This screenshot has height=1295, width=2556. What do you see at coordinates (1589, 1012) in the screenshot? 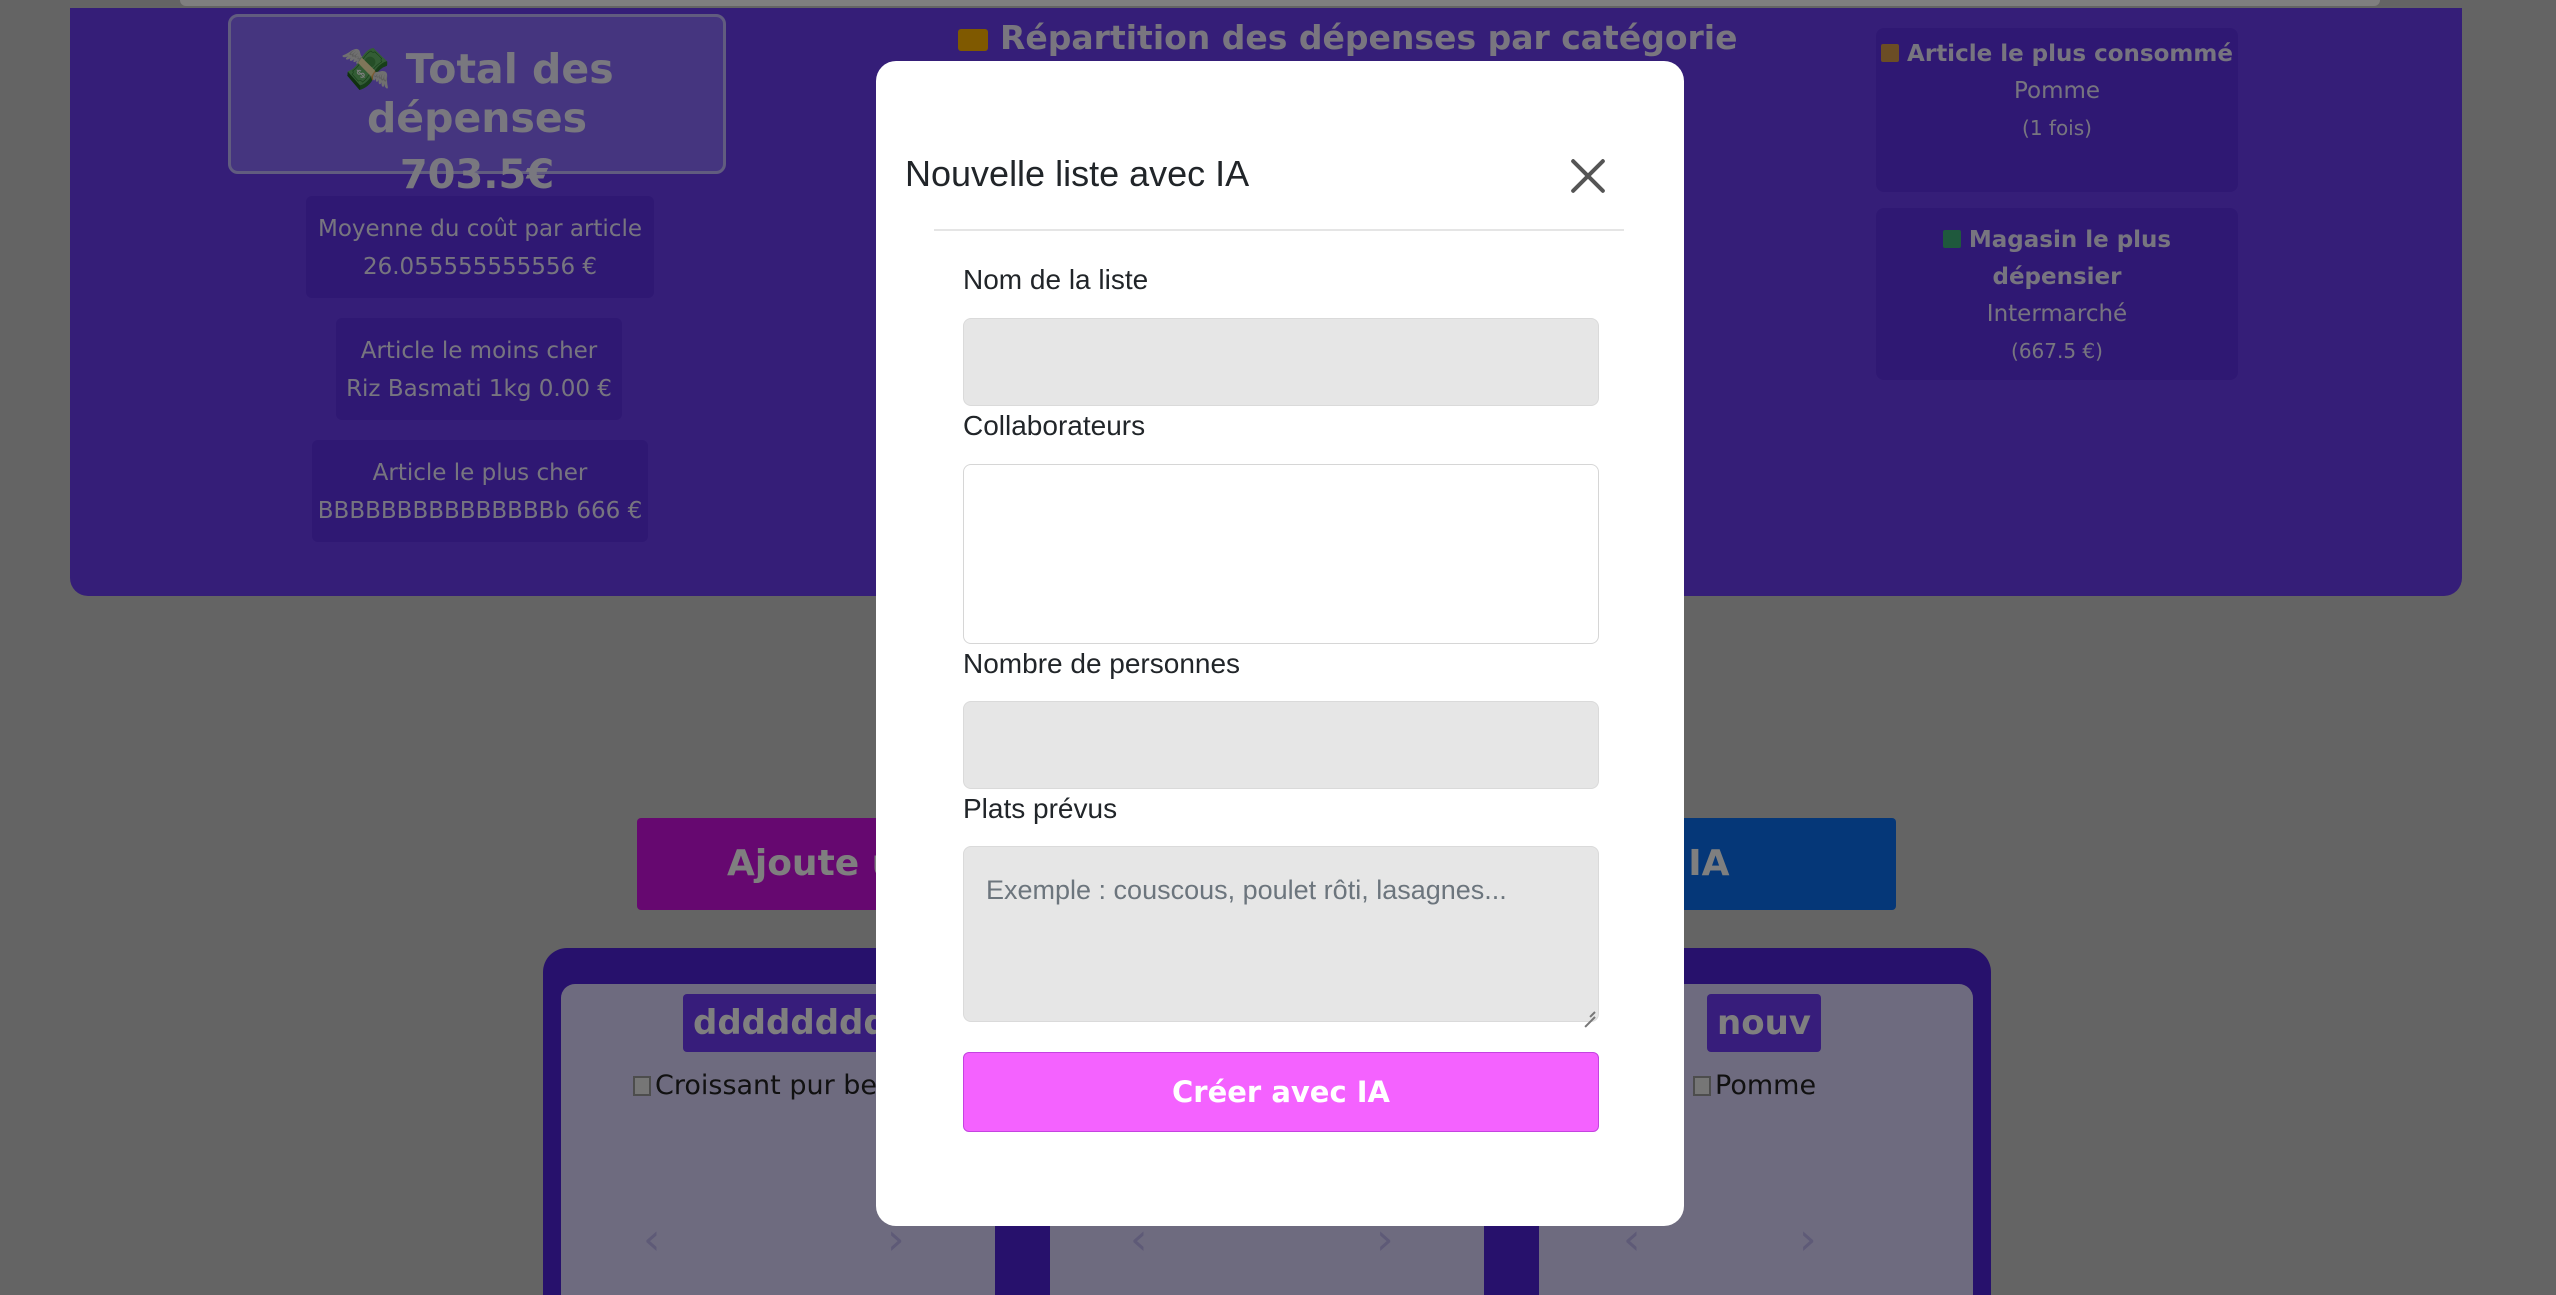
I see `resize-handle-icon` at bounding box center [1589, 1012].